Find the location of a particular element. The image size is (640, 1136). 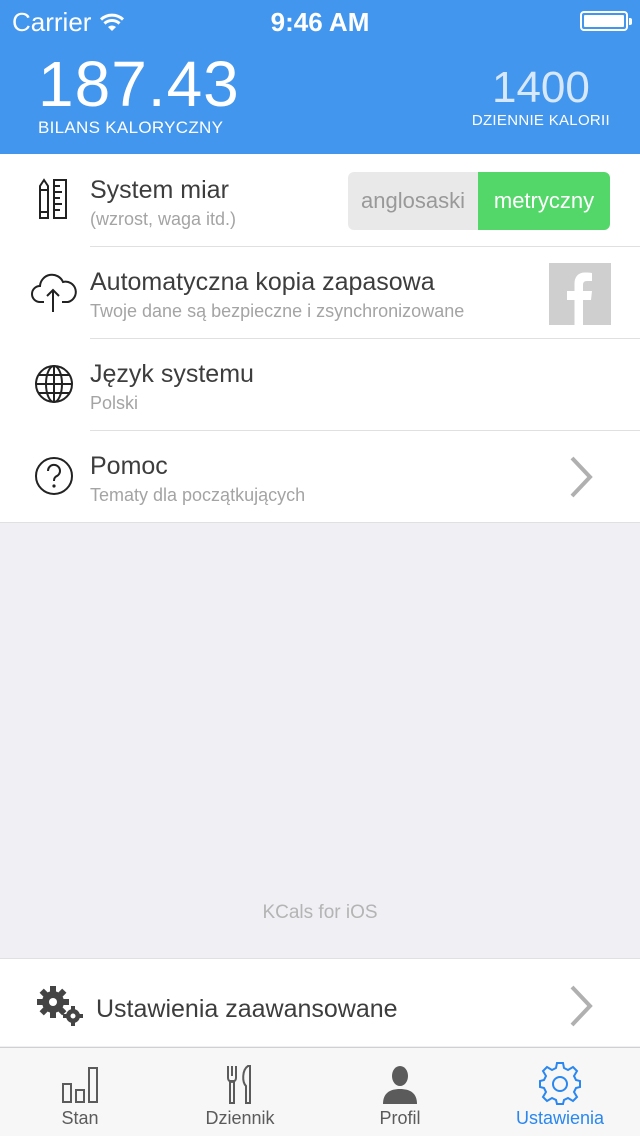

cloud-upload-icon is located at coordinates (54, 292).